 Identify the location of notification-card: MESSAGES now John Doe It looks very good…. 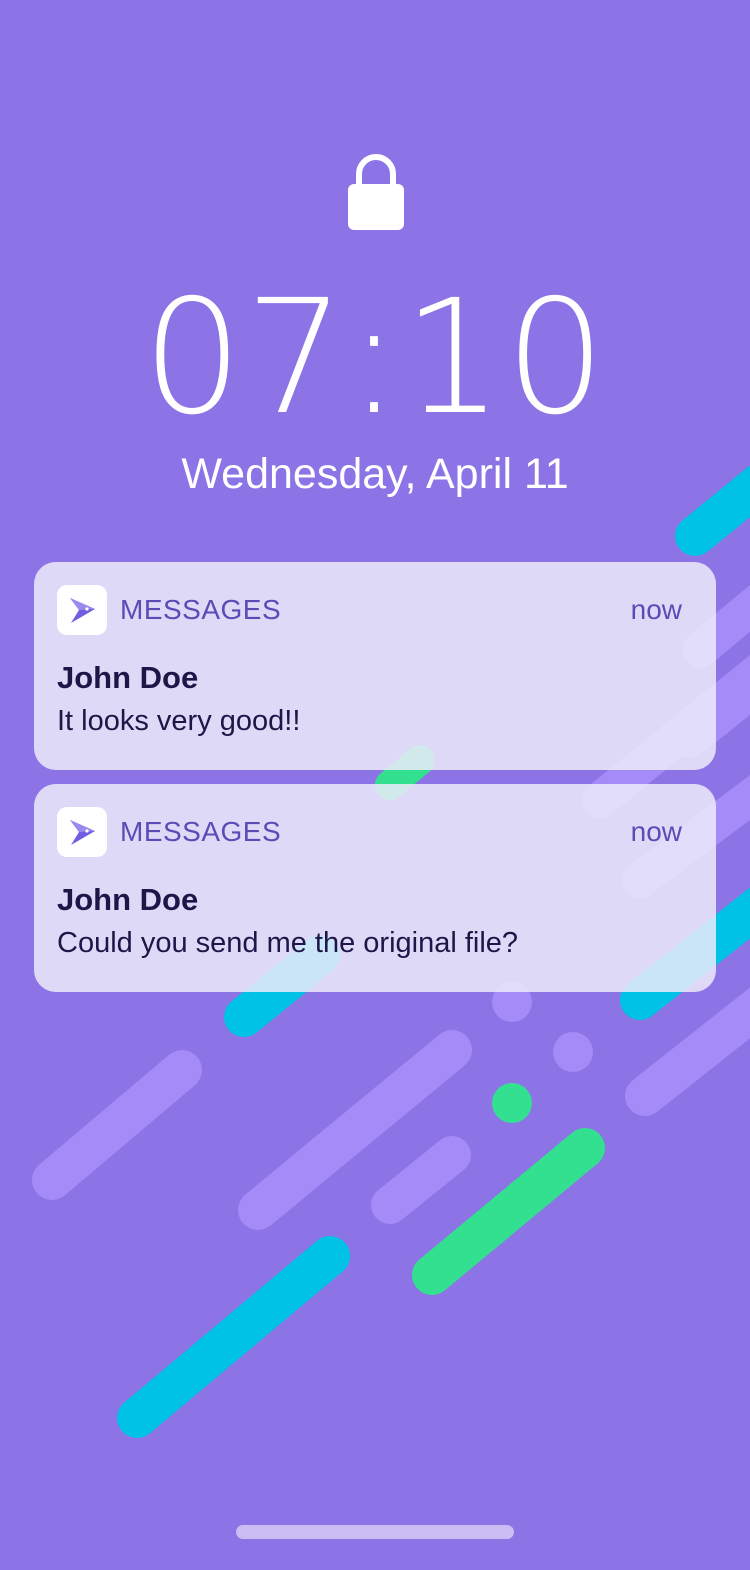
(375, 666).